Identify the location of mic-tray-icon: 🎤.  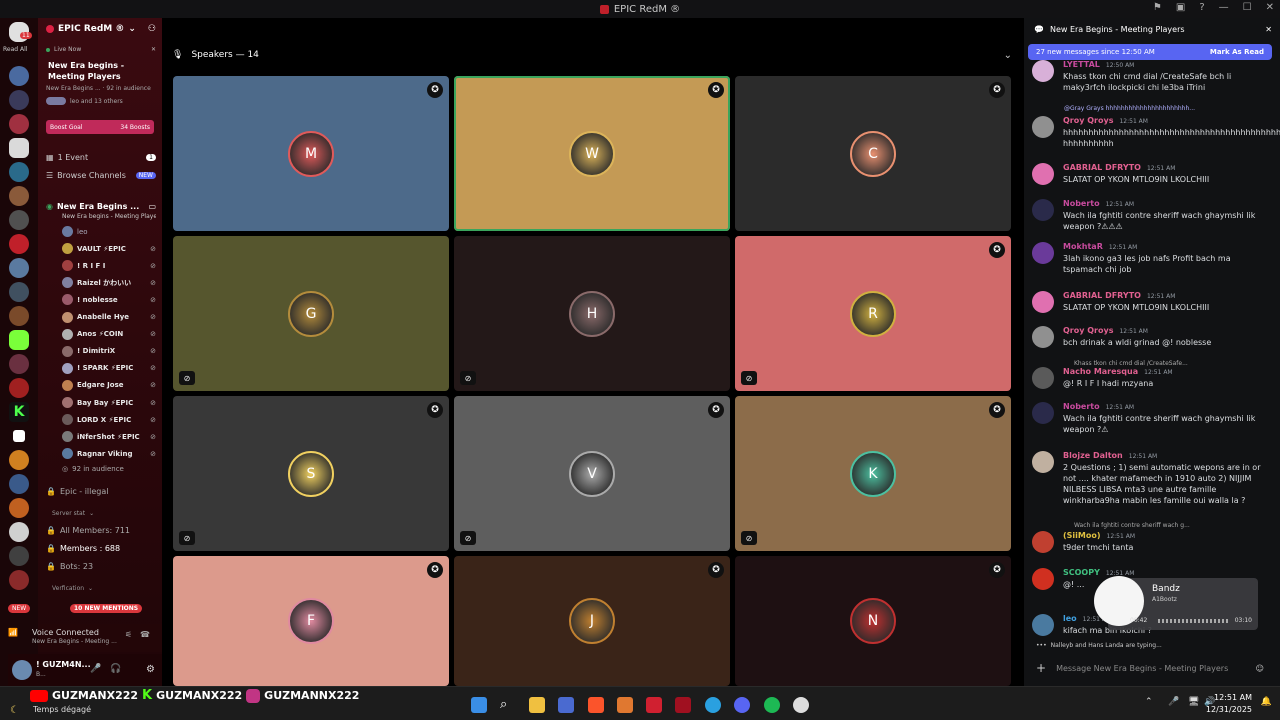
(1173, 702).